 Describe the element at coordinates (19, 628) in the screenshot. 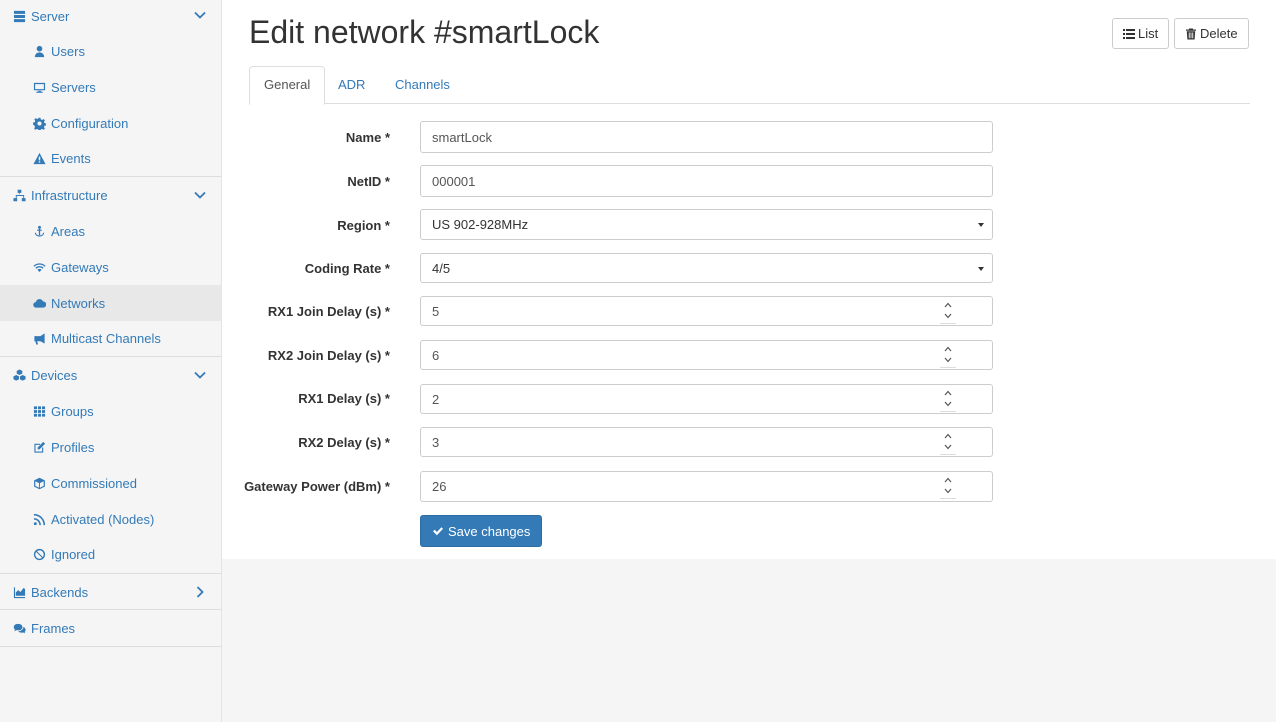

I see `comments-icon` at that location.